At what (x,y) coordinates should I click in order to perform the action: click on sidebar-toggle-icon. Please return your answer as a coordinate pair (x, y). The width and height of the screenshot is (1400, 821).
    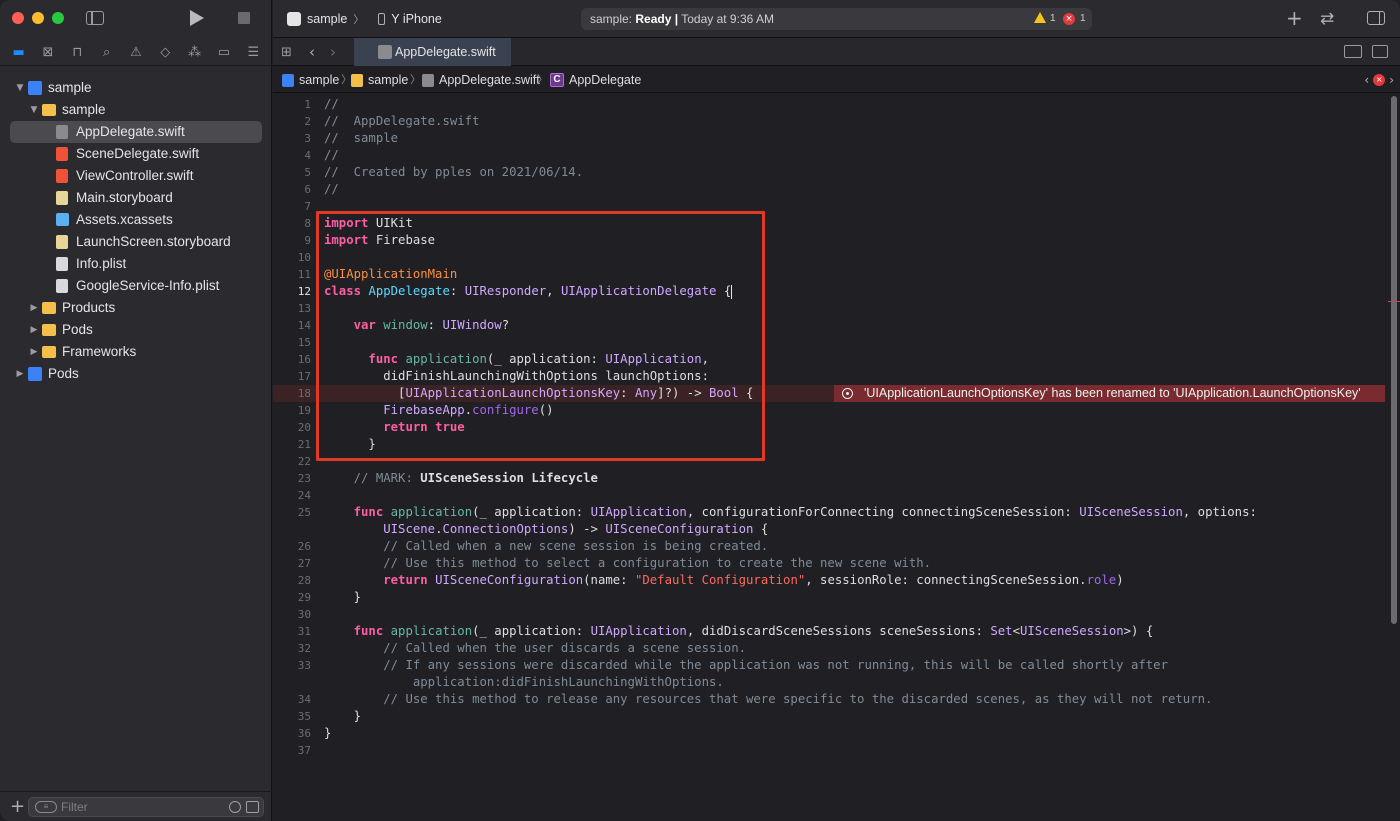
    Looking at the image, I should click on (95, 18).